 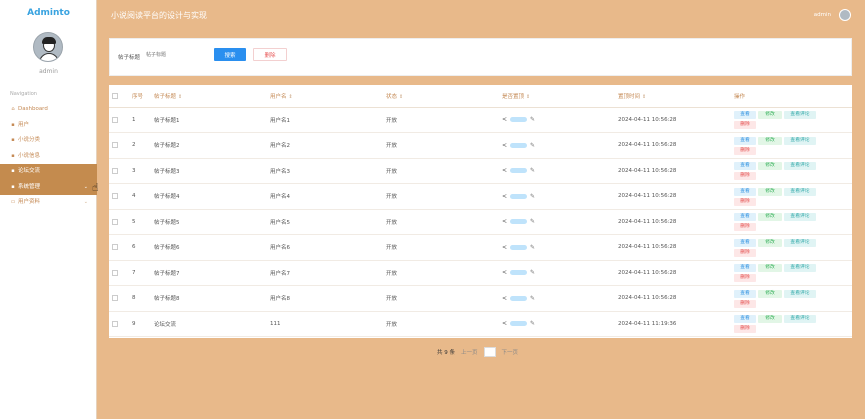 What do you see at coordinates (48, 13) in the screenshot?
I see `app-logo: Adminto` at bounding box center [48, 13].